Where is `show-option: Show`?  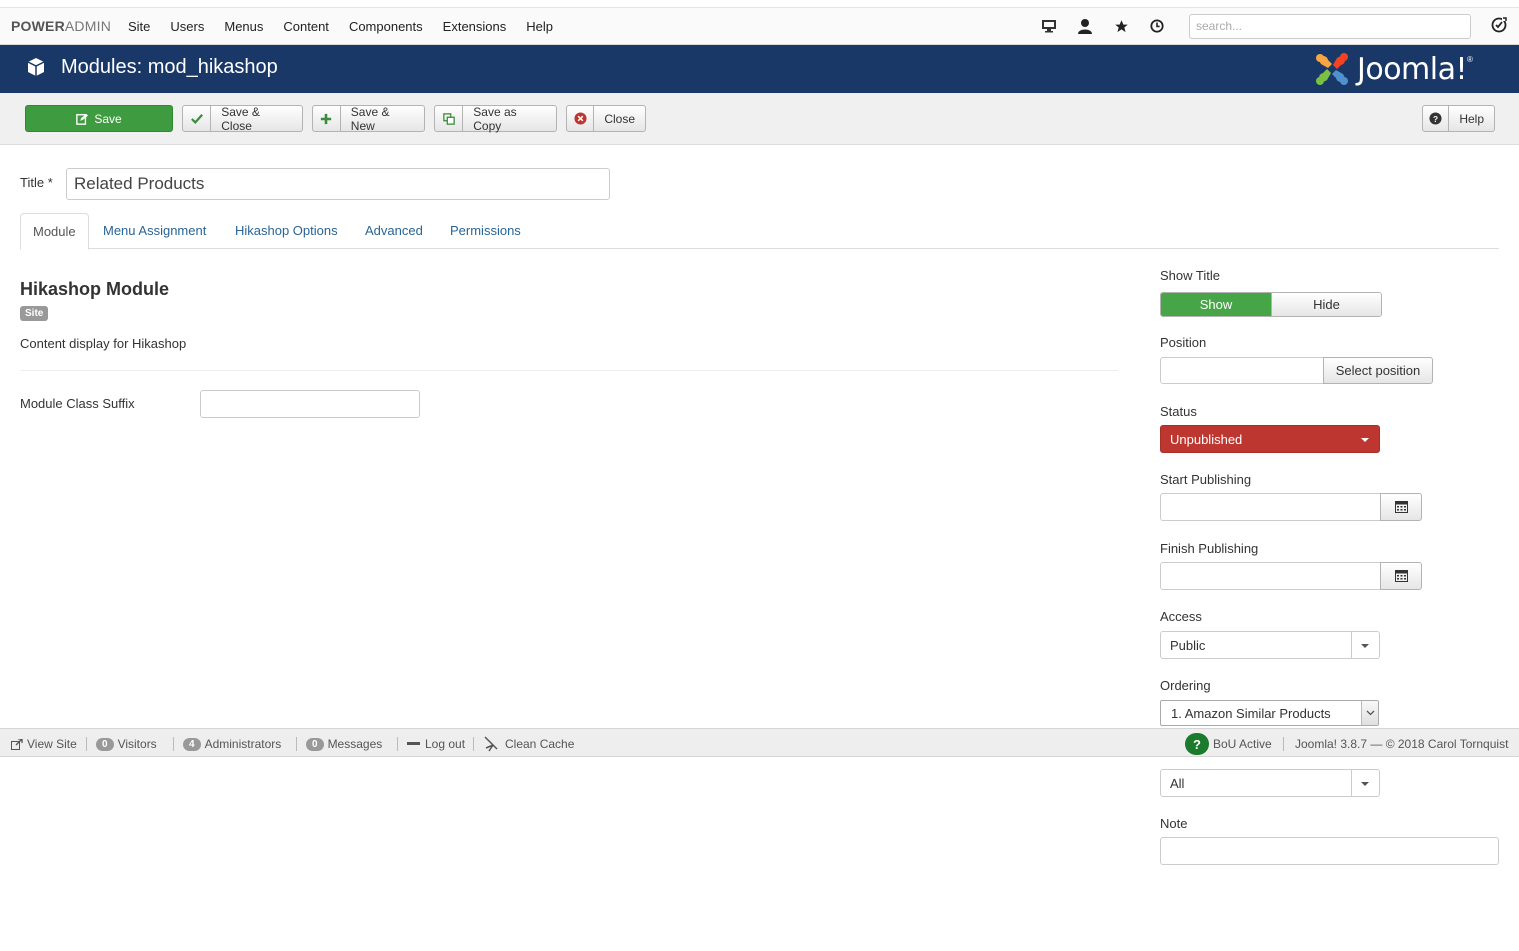
show-option: Show is located at coordinates (1216, 304).